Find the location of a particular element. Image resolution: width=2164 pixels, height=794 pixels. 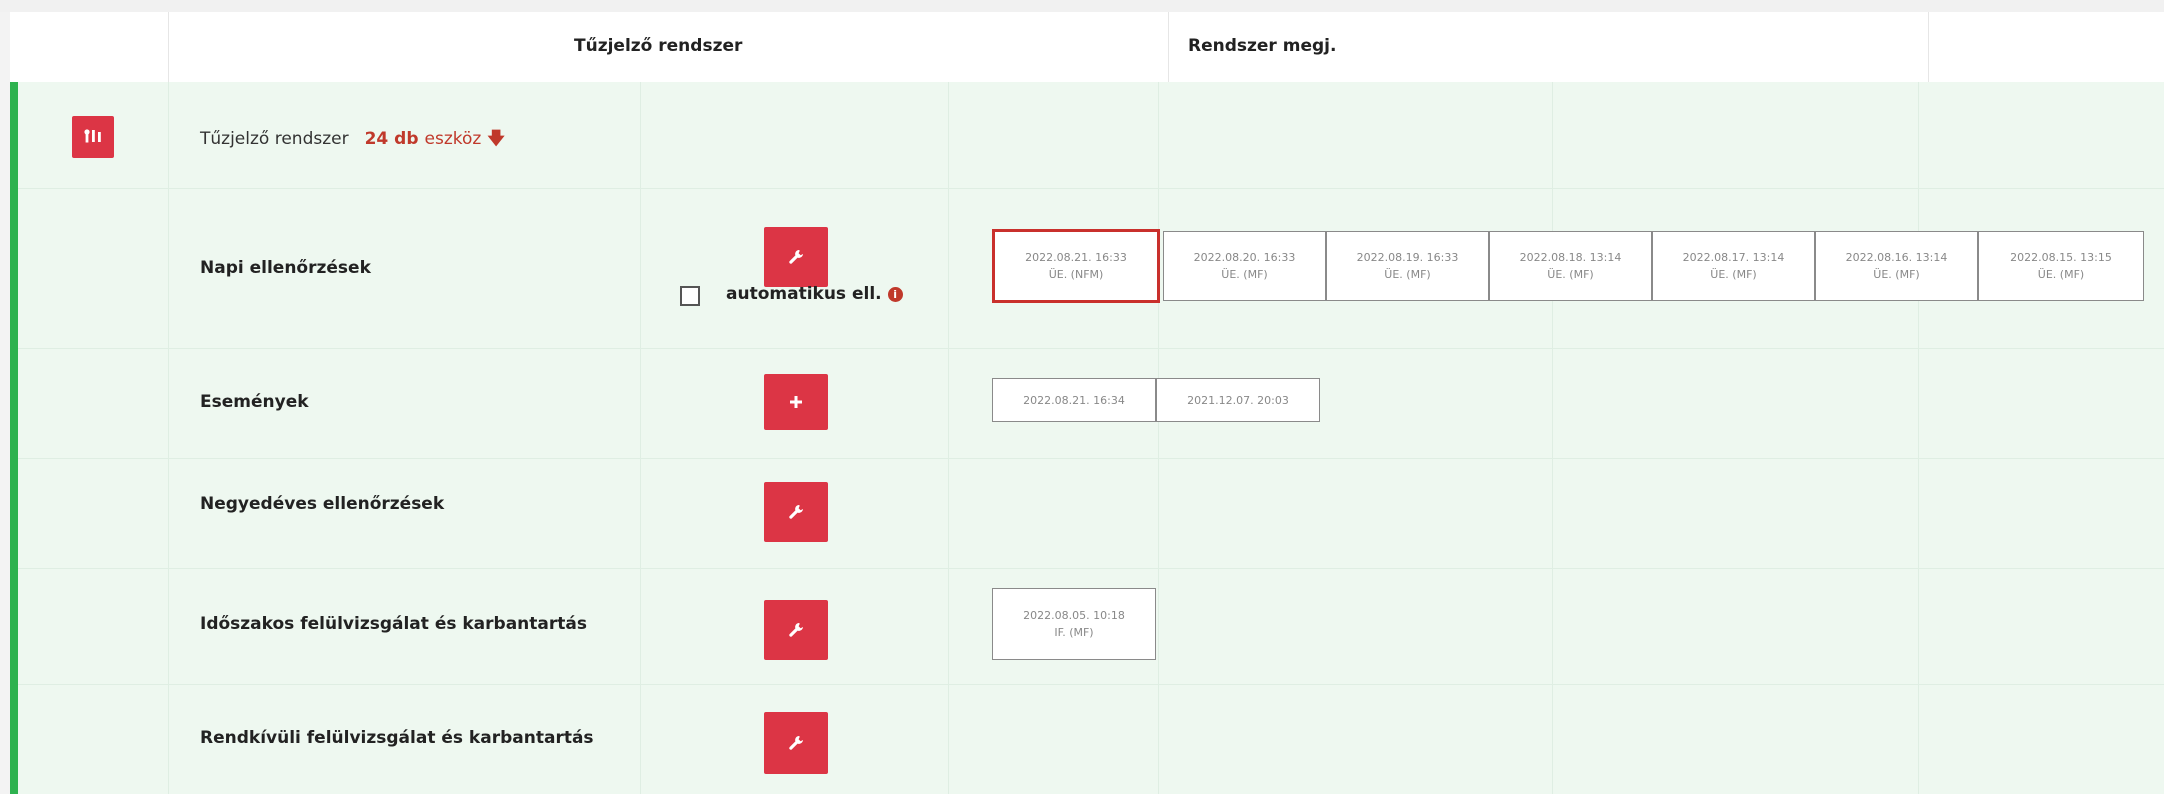

row-title-periodic-inspection: Időszakos felülvizsgálat és karbantartás is located at coordinates (393, 624).